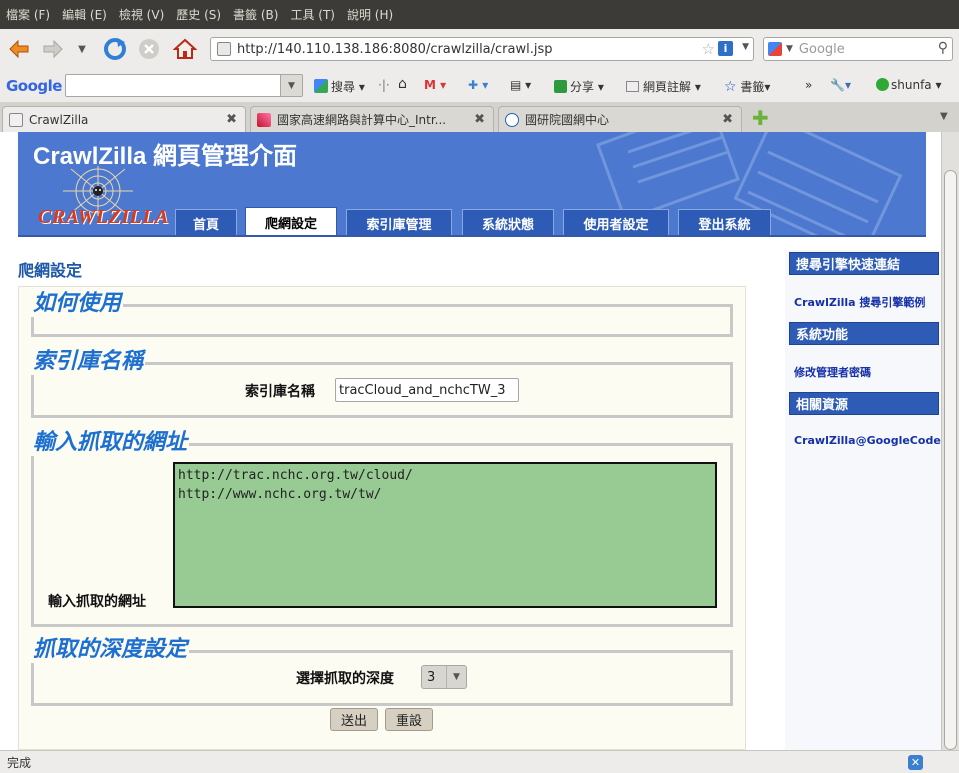 The width and height of the screenshot is (959, 773). What do you see at coordinates (59, 119) in the screenshot?
I see `tab-label: CrawlZilla` at bounding box center [59, 119].